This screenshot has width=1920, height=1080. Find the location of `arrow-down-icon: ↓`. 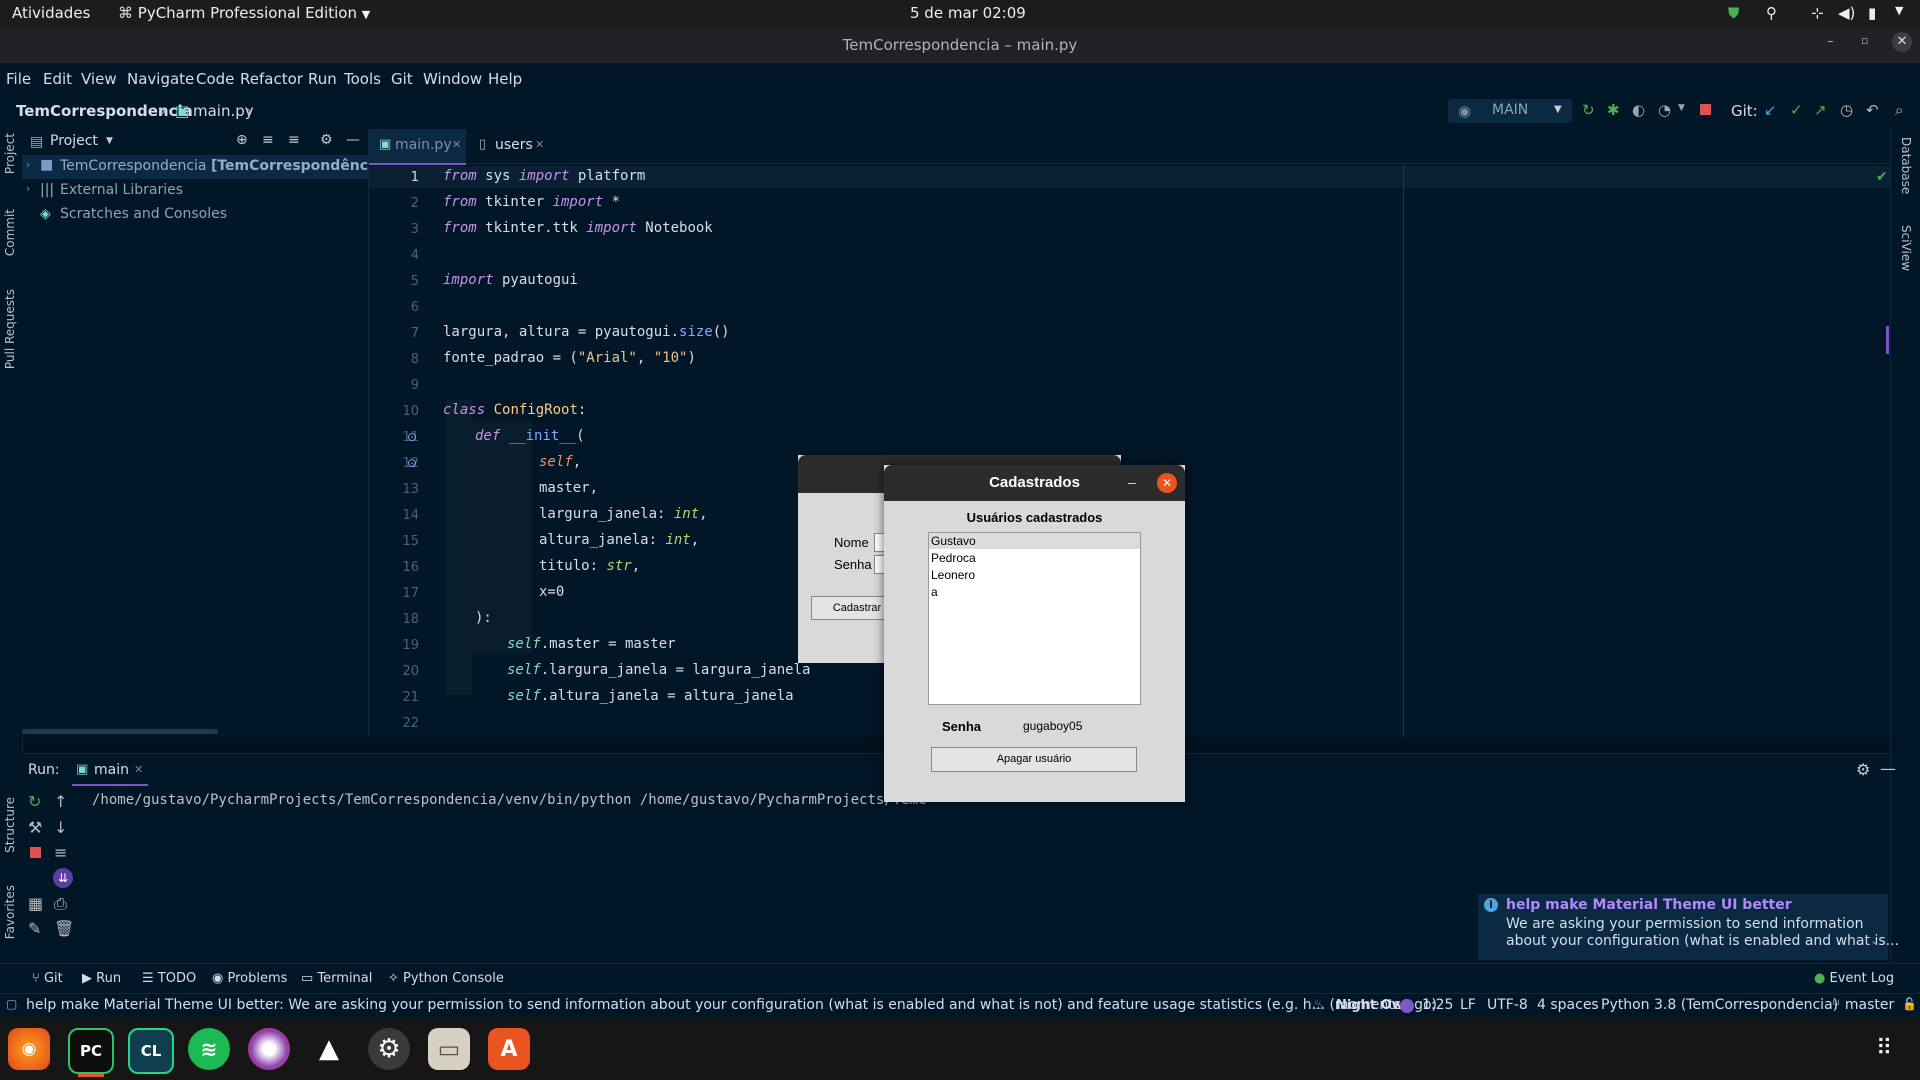

arrow-down-icon: ↓ is located at coordinates (60, 827).